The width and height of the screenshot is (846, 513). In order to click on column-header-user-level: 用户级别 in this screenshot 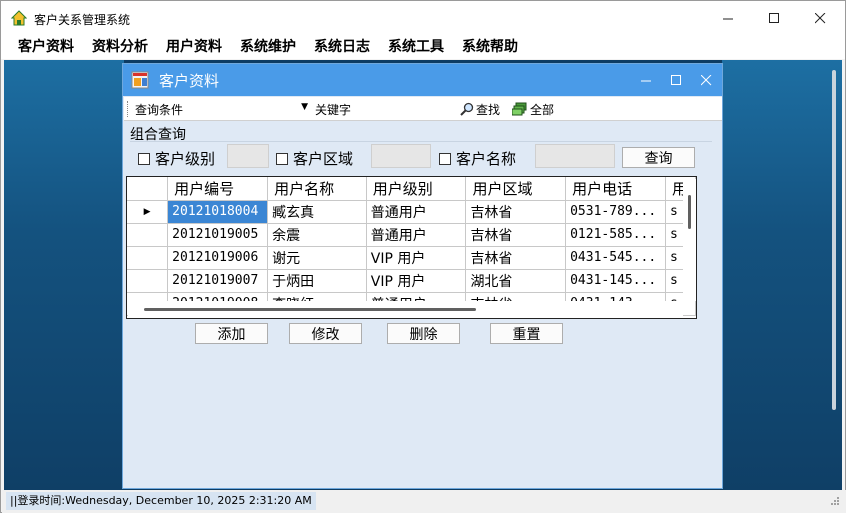, I will do `click(416, 189)`.